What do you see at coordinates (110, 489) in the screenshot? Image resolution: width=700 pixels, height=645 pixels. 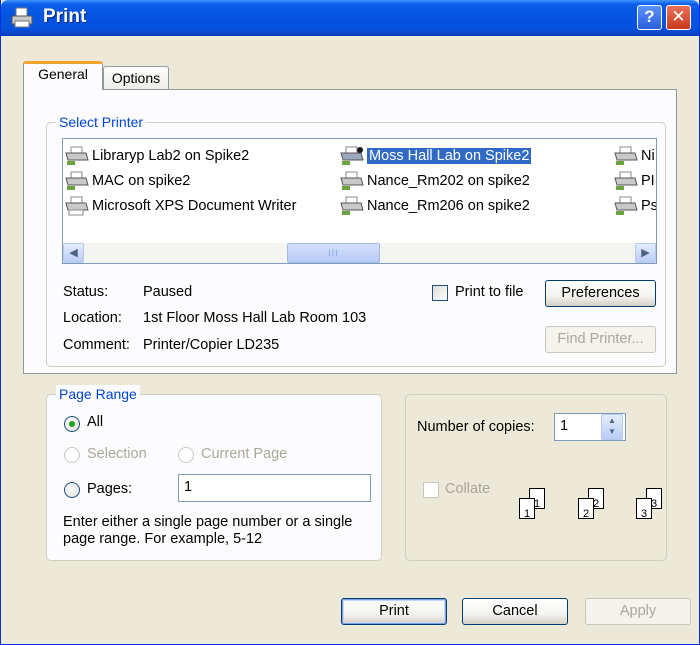 I see `pages-label: Pages:` at bounding box center [110, 489].